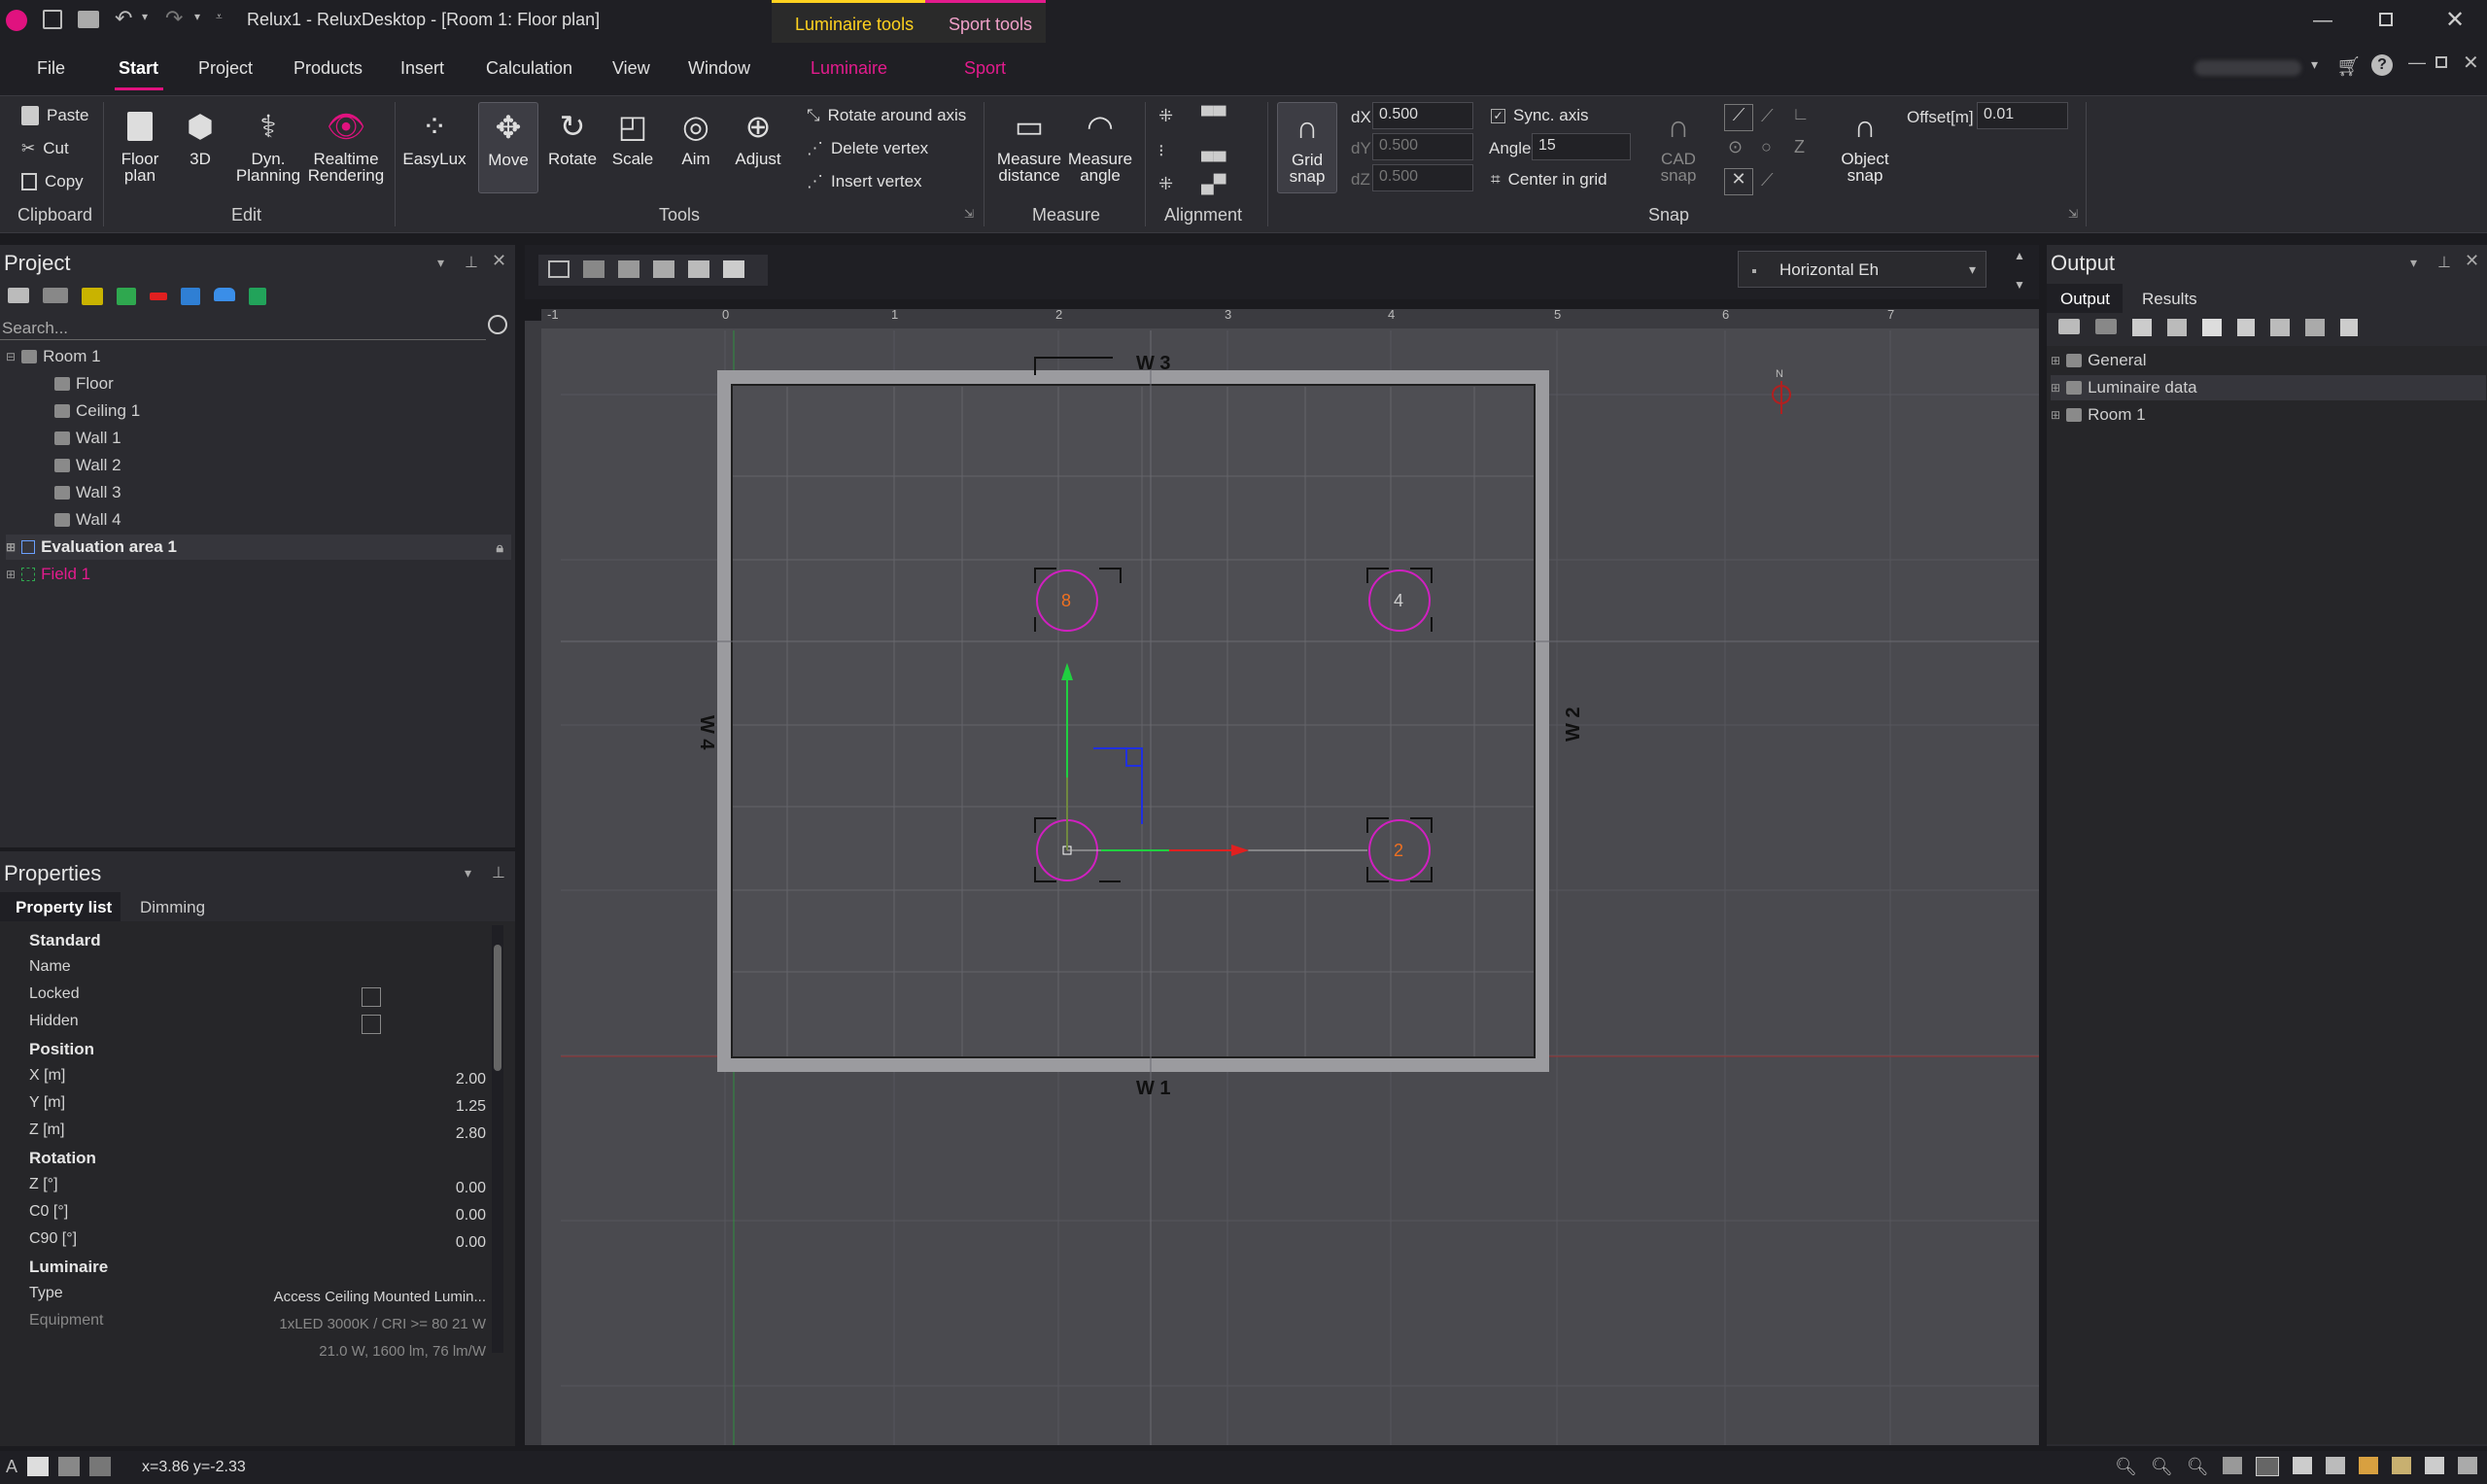  I want to click on center-in-grid-button: ⌗ Center in grid, so click(1549, 180).